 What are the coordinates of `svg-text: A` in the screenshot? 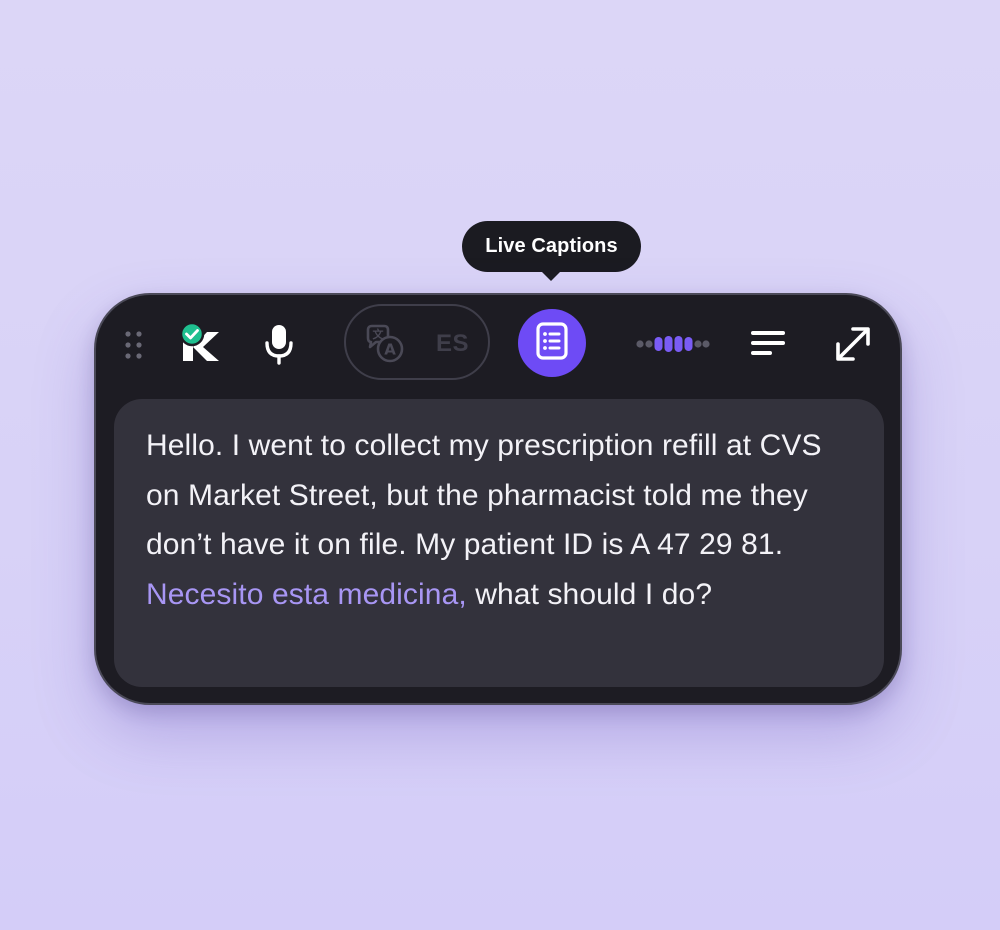 It's located at (390, 350).